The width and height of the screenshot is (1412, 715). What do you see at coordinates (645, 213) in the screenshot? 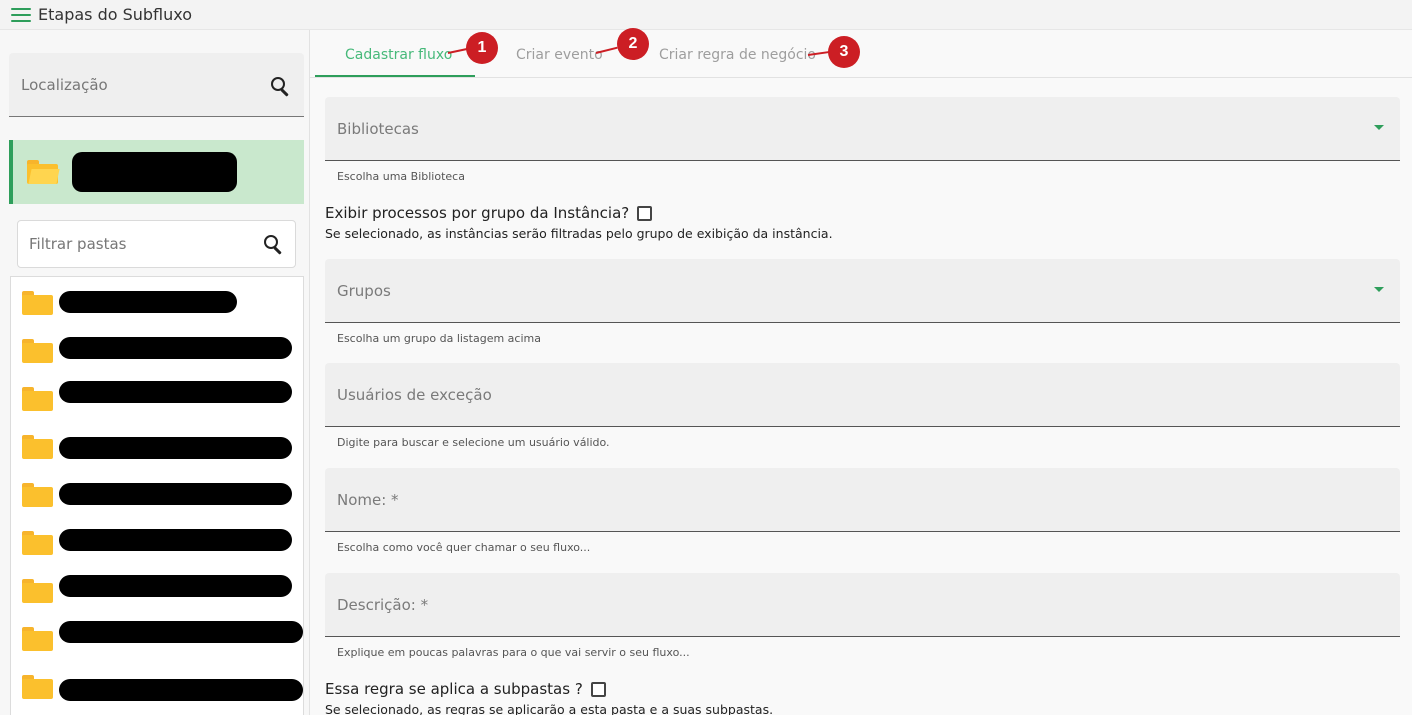
I see `exibir-processos-checkbox` at bounding box center [645, 213].